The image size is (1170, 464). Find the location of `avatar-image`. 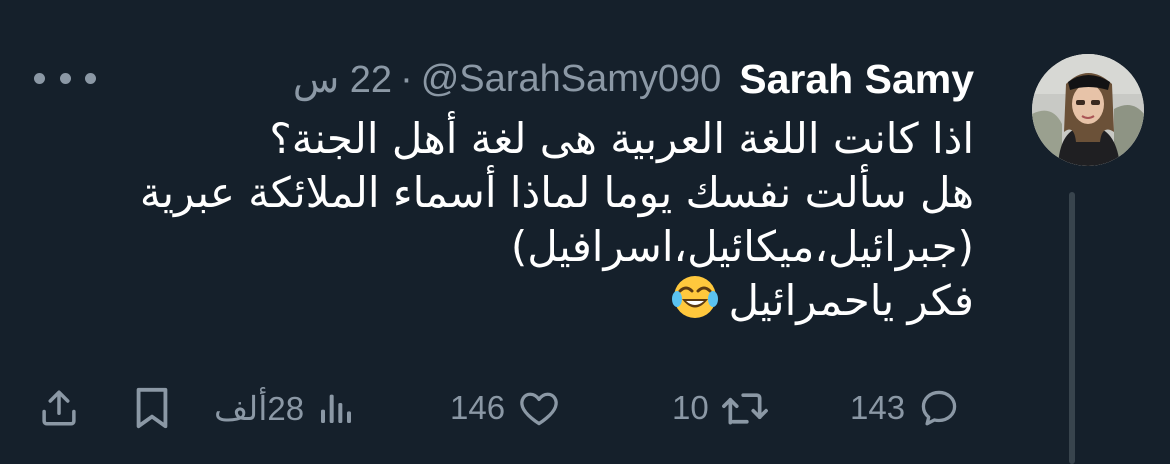

avatar-image is located at coordinates (1088, 110).